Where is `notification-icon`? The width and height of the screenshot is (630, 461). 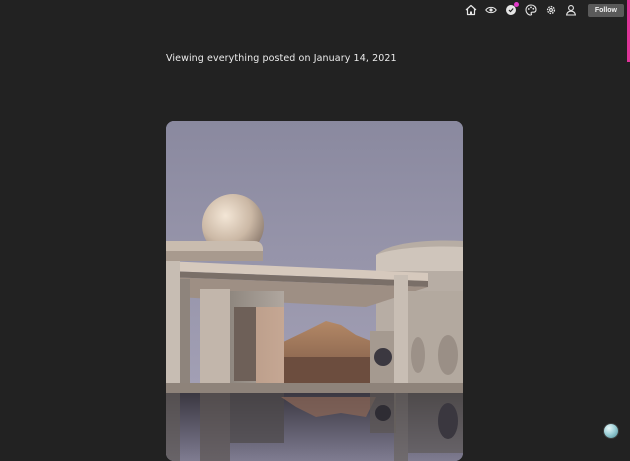
notification-icon is located at coordinates (511, 9).